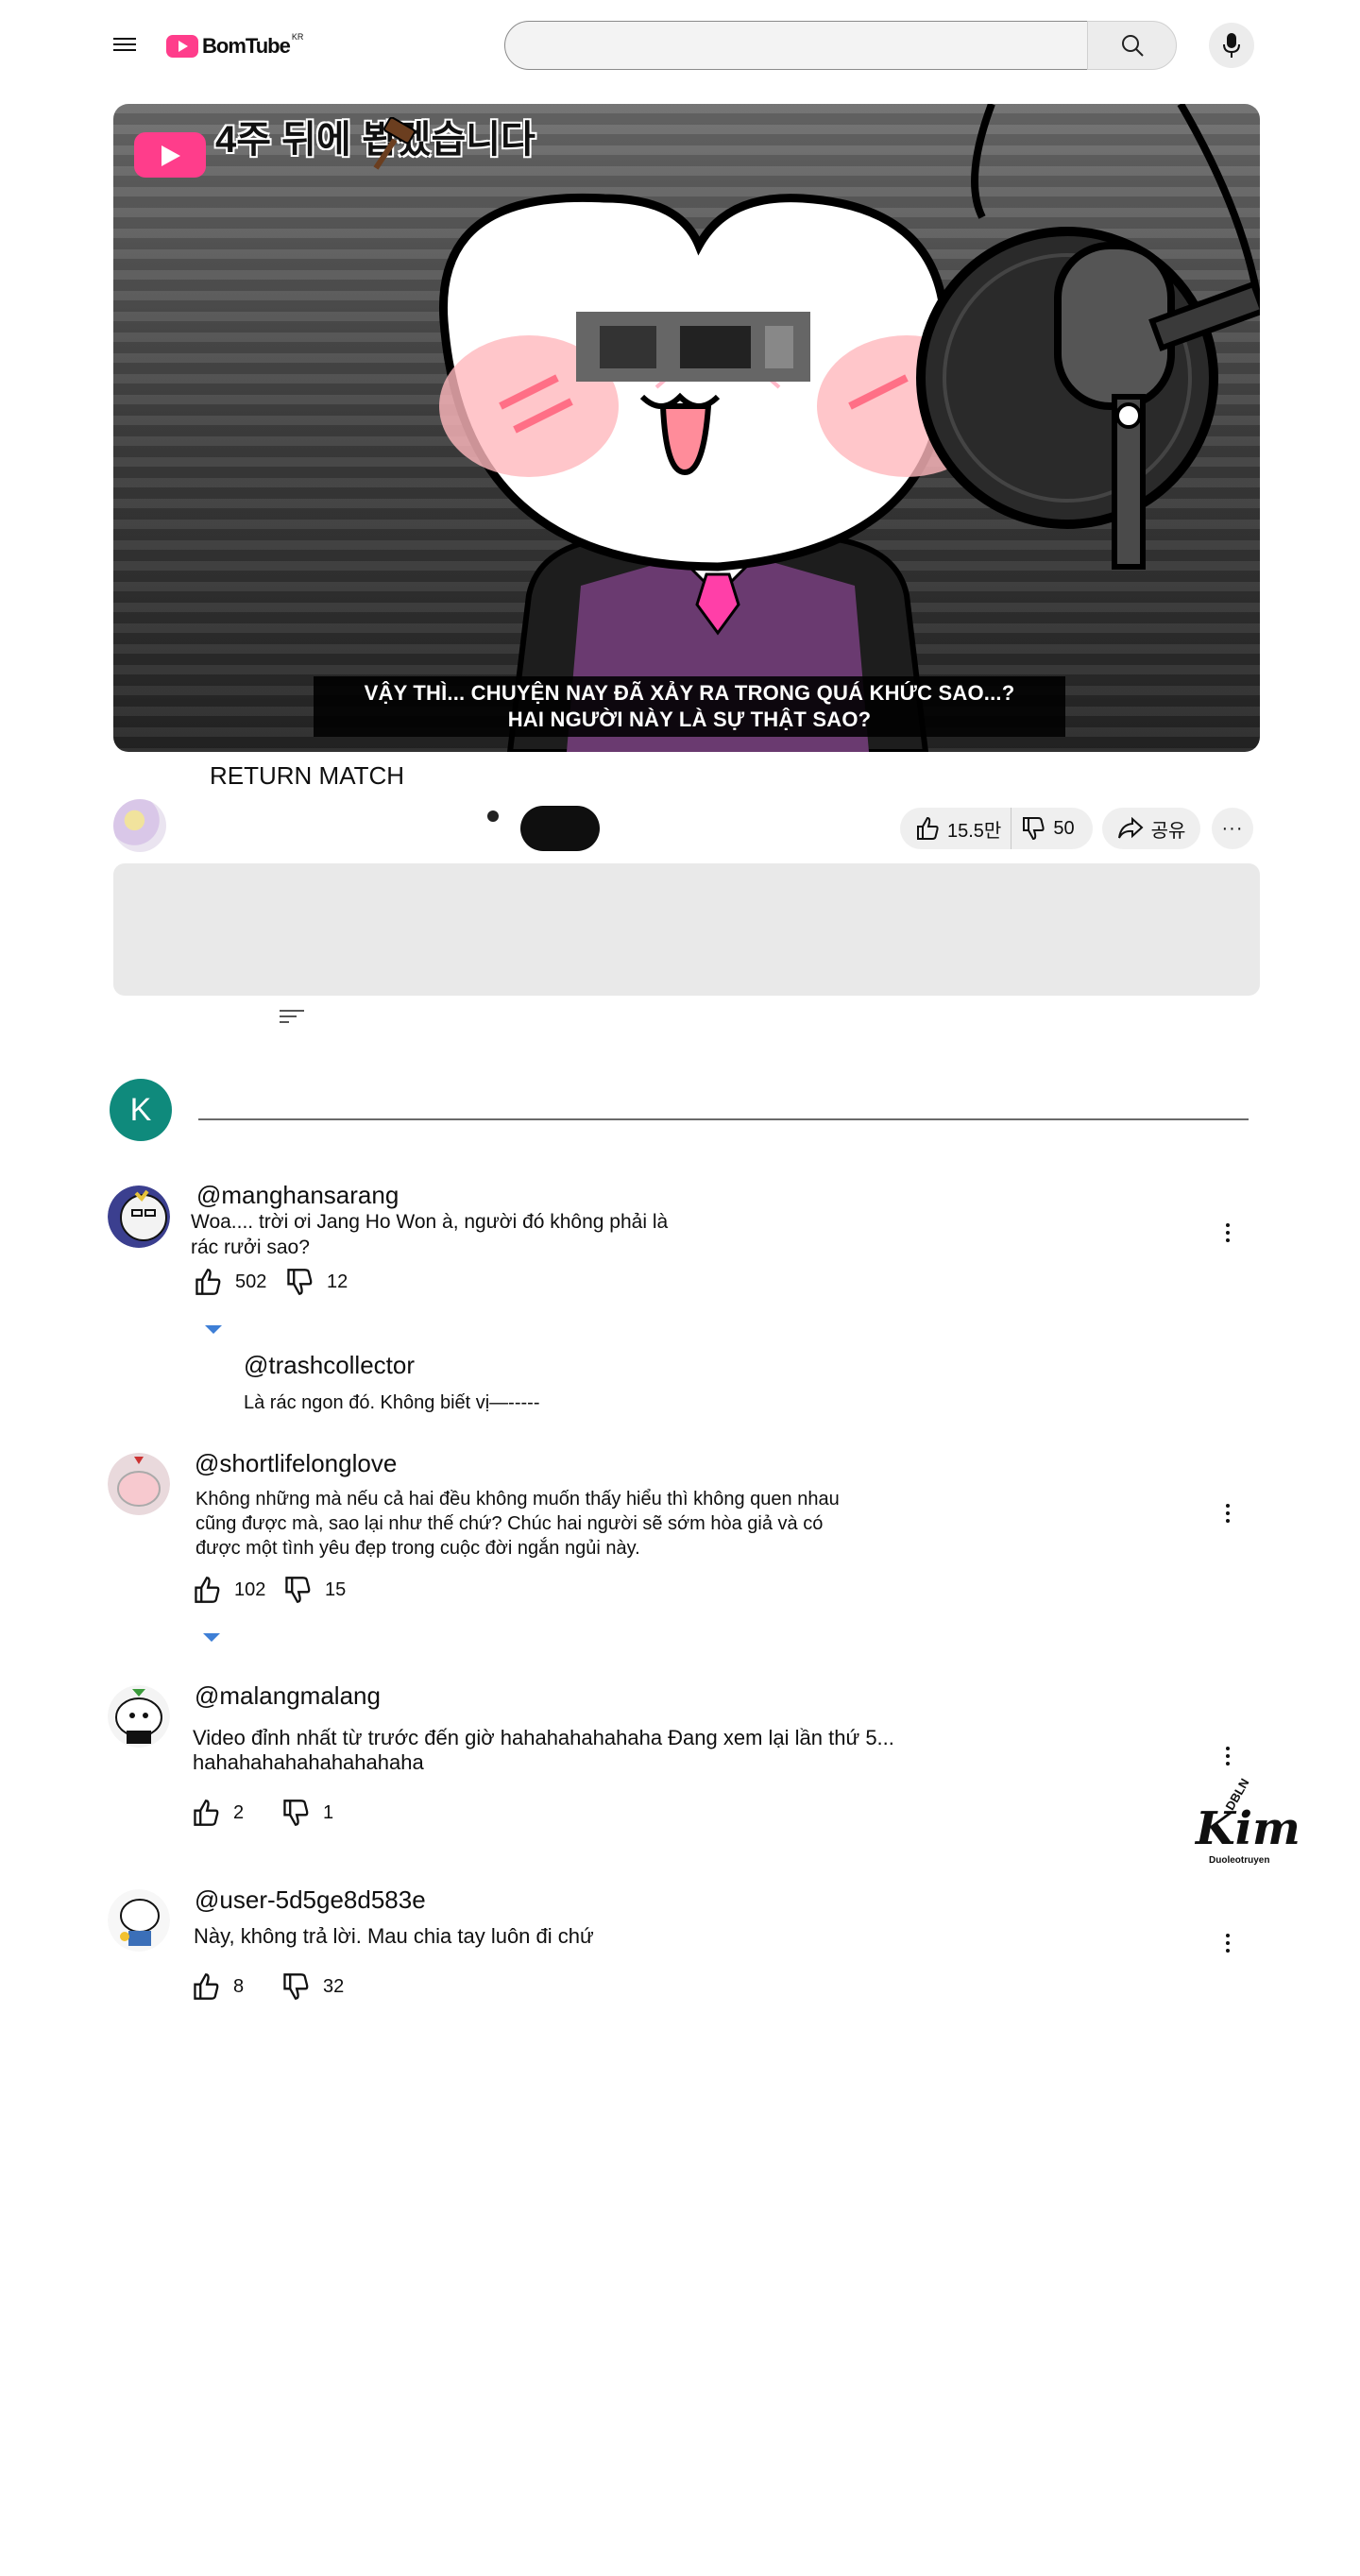  I want to click on comment-text-line: rác rưởi sao?, so click(250, 1248).